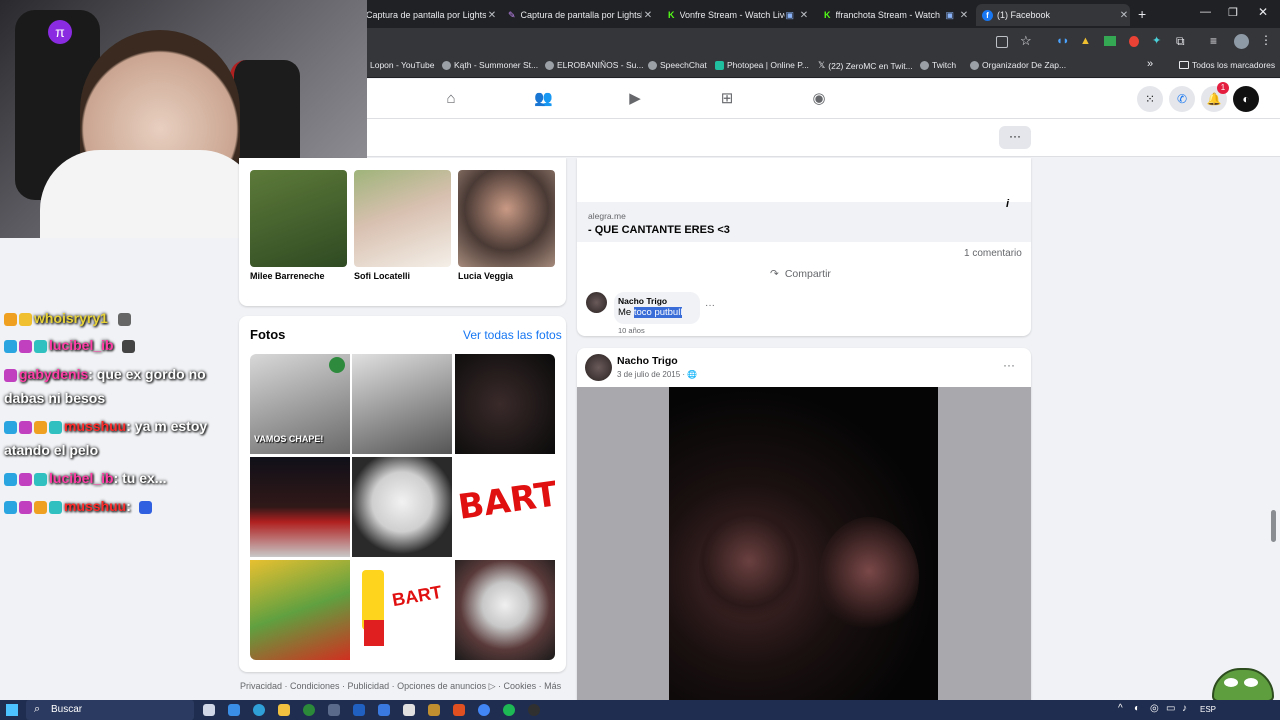 The width and height of the screenshot is (1280, 720). I want to click on post-author: Nacho Trigo, so click(647, 361).